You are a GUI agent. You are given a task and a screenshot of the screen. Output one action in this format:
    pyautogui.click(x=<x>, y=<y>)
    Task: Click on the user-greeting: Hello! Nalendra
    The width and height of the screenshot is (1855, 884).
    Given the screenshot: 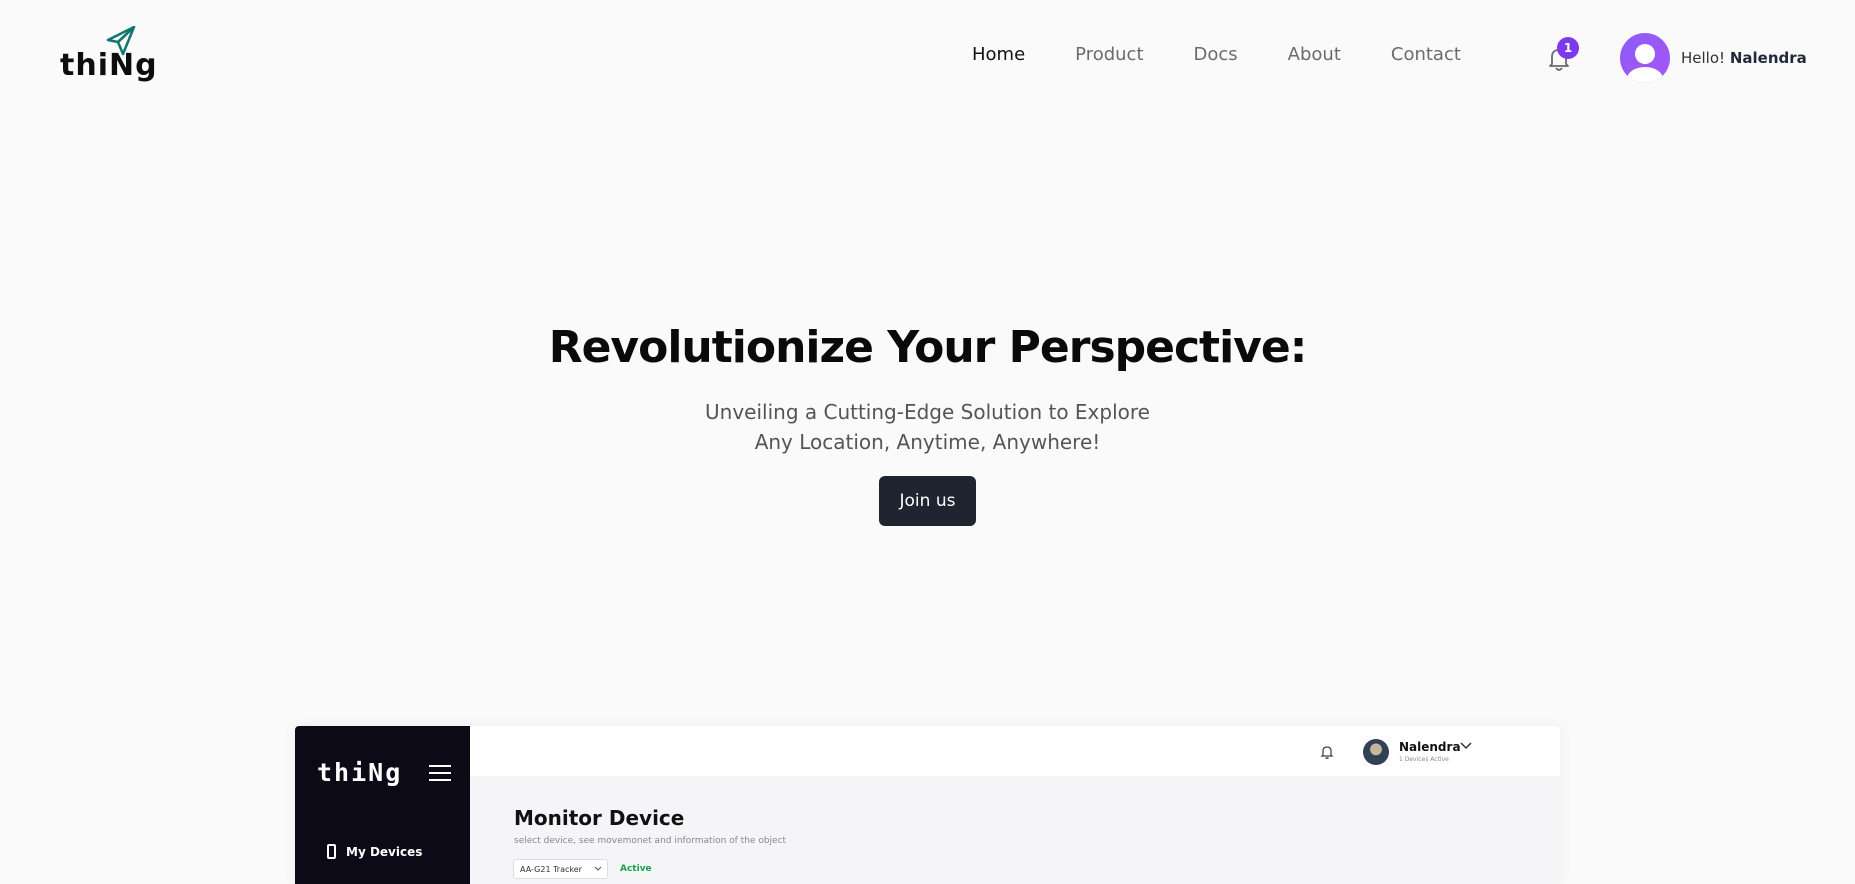 What is the action you would take?
    pyautogui.click(x=1744, y=58)
    